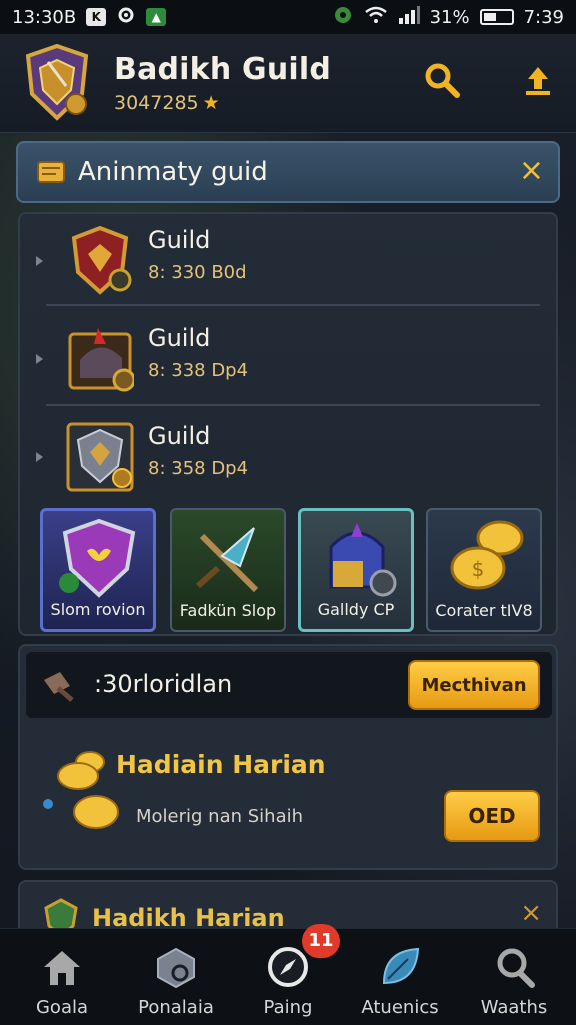 The width and height of the screenshot is (576, 1025). What do you see at coordinates (44, 17) in the screenshot?
I see `status-time-left: 13:30B` at bounding box center [44, 17].